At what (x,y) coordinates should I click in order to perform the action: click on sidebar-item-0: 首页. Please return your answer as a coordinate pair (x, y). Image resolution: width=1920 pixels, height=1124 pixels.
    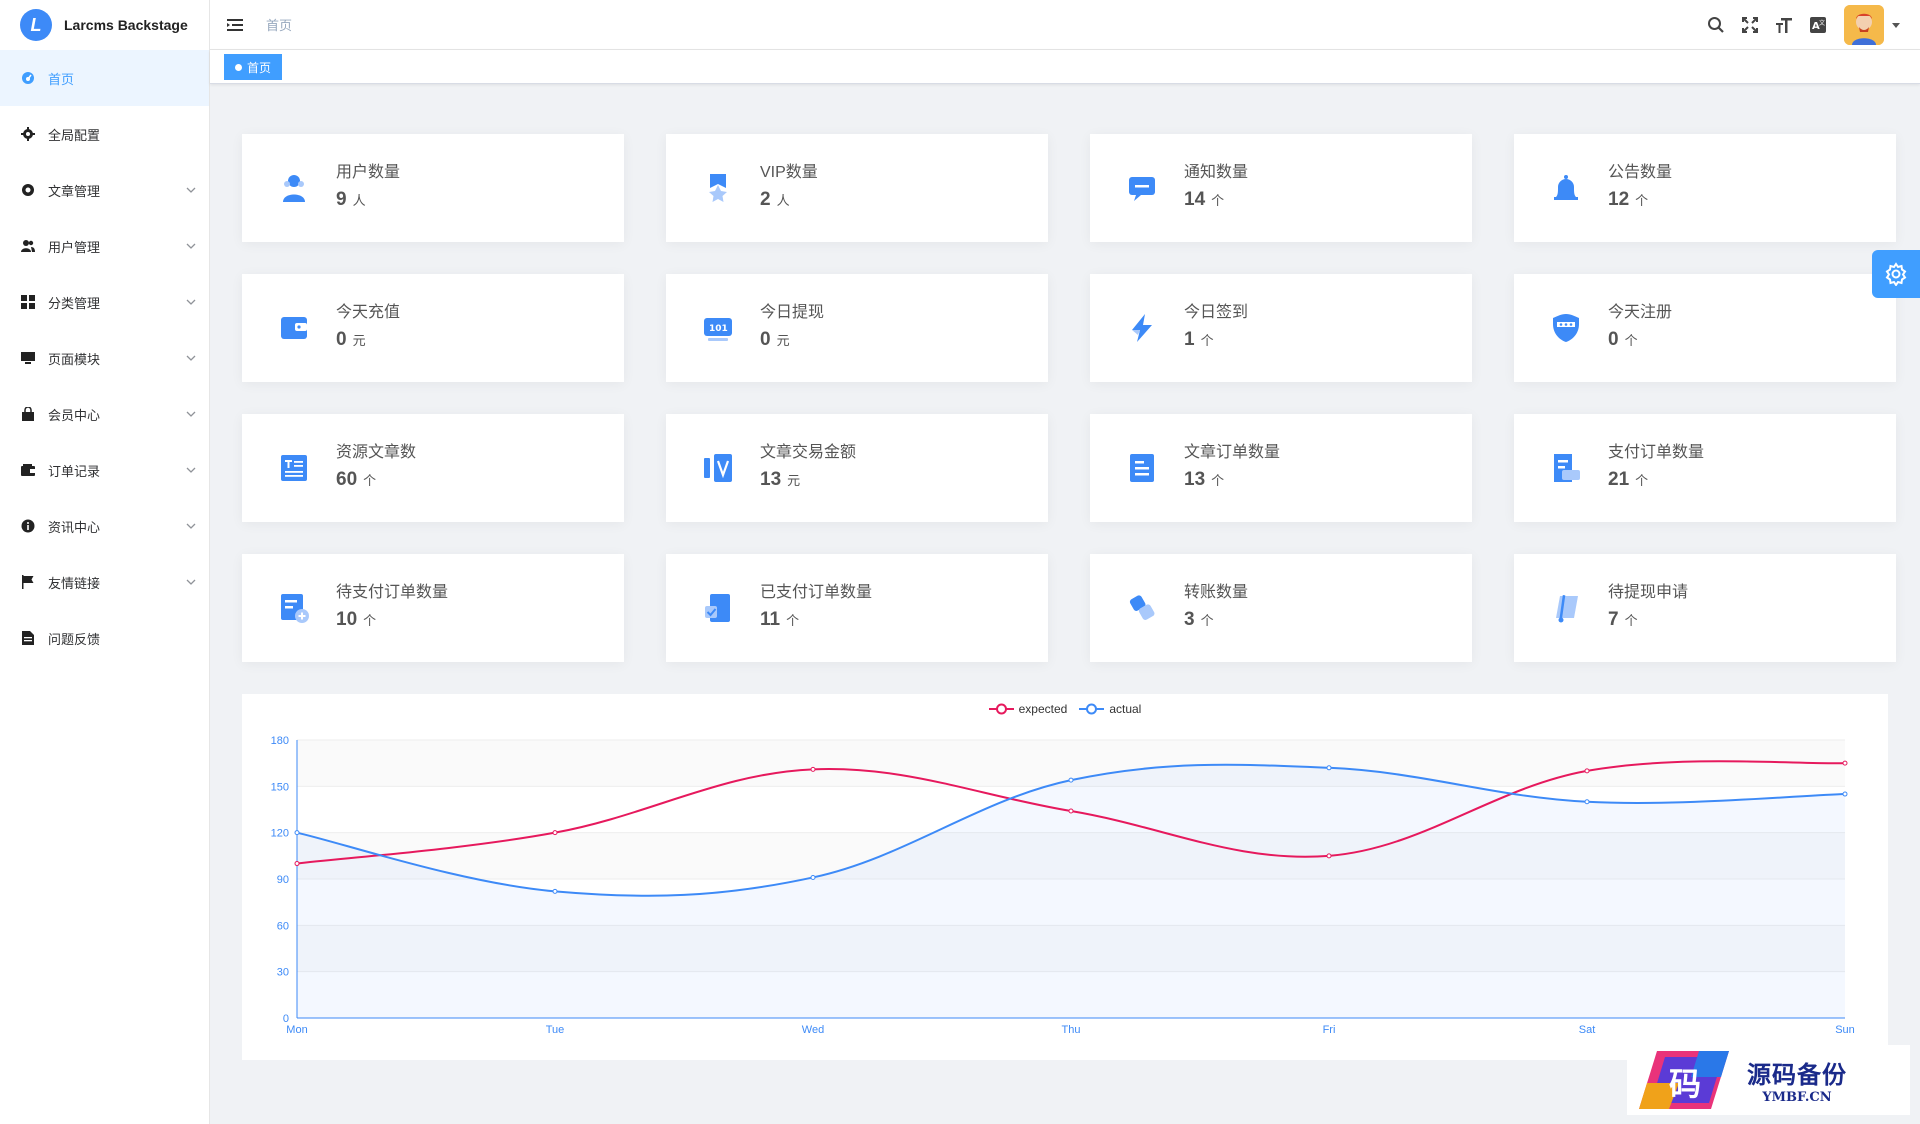
    Looking at the image, I should click on (104, 78).